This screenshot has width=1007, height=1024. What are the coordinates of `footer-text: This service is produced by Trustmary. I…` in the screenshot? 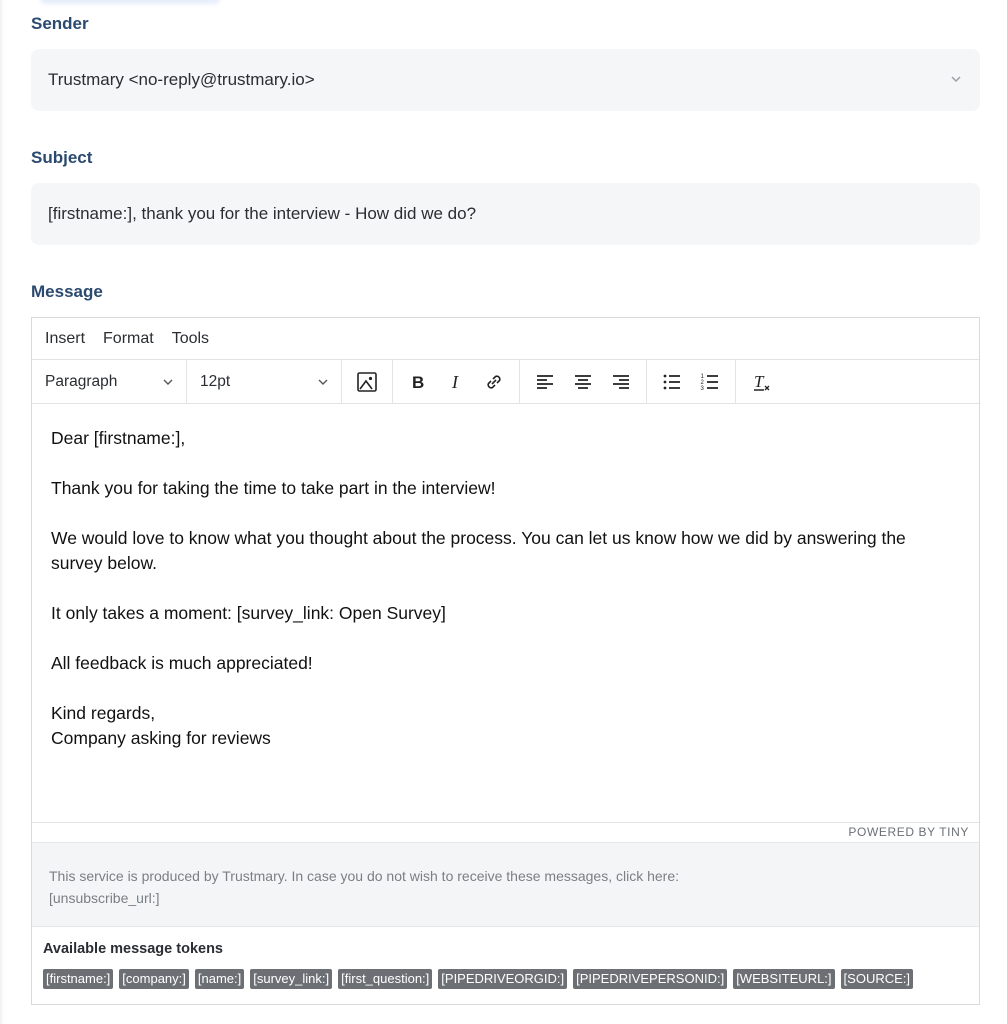 It's located at (364, 876).